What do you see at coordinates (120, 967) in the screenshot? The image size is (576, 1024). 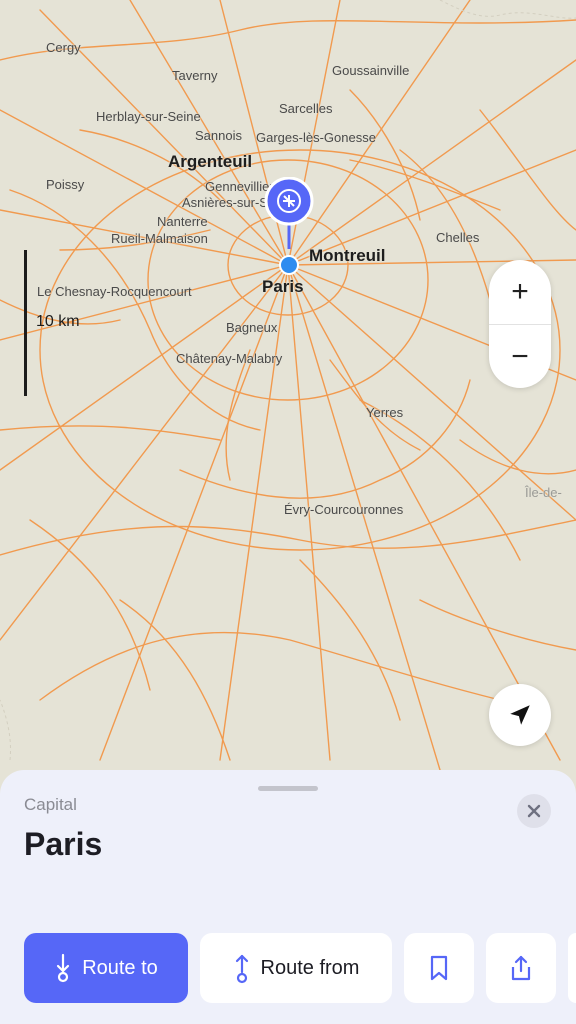 I see `route-to-label: Route to` at bounding box center [120, 967].